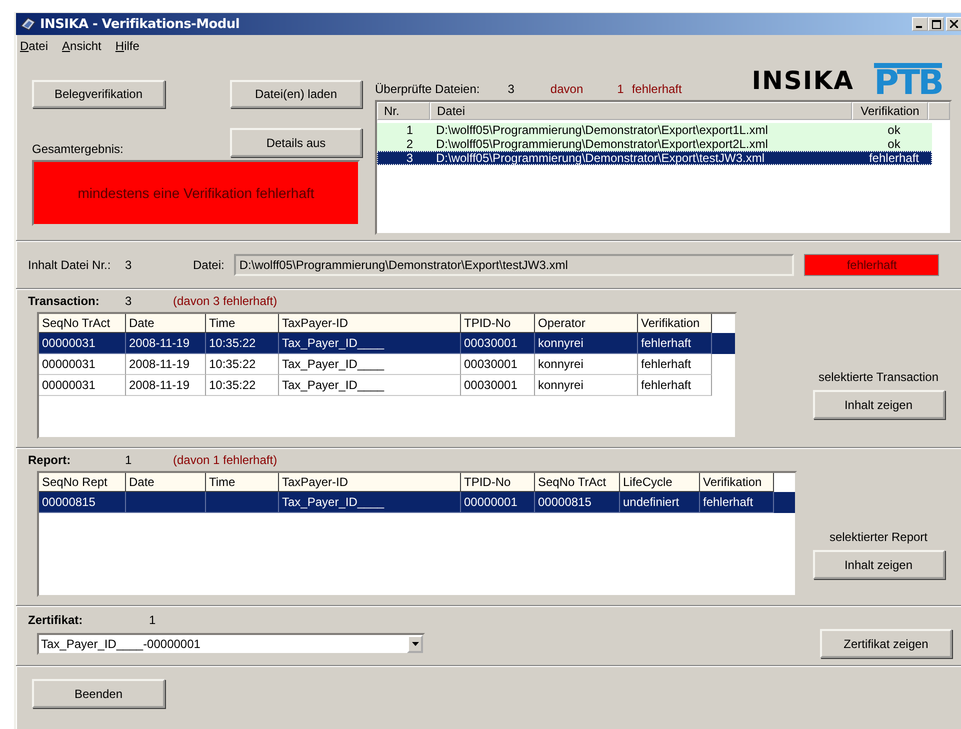 The width and height of the screenshot is (961, 729). What do you see at coordinates (803, 80) in the screenshot?
I see `insika-logo: INSIKA` at bounding box center [803, 80].